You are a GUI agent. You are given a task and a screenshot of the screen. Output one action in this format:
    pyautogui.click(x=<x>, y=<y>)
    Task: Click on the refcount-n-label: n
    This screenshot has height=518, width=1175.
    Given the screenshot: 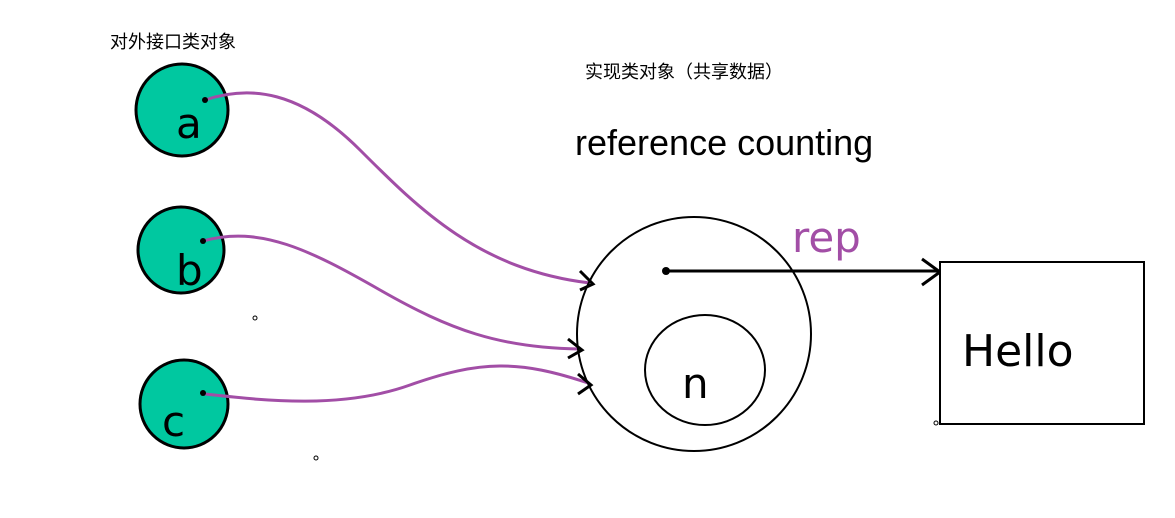 What is the action you would take?
    pyautogui.click(x=695, y=383)
    